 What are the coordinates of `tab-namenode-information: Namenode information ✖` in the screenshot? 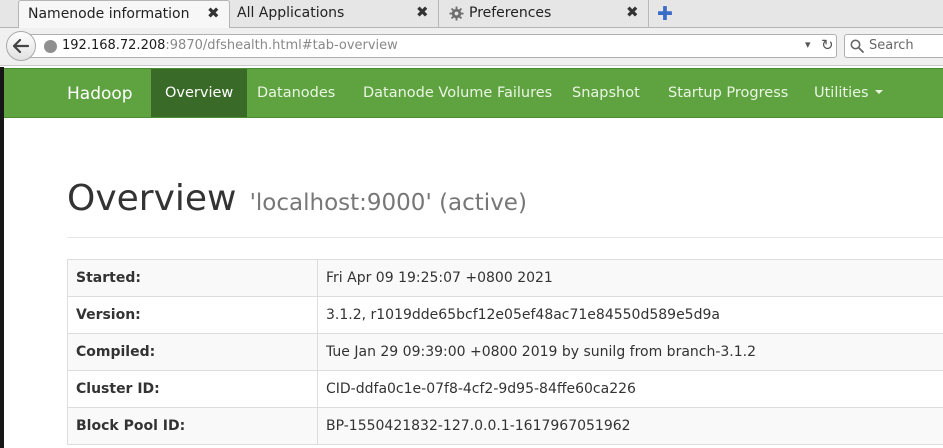 It's located at (124, 14).